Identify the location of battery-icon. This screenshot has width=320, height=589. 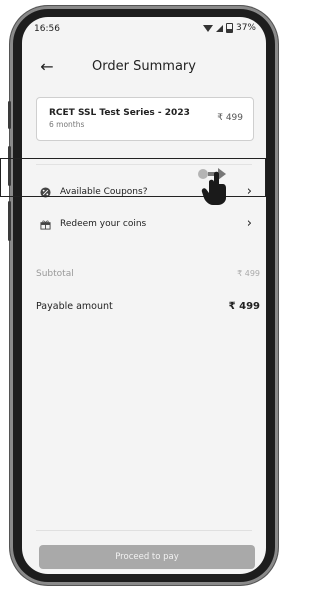
(229, 28).